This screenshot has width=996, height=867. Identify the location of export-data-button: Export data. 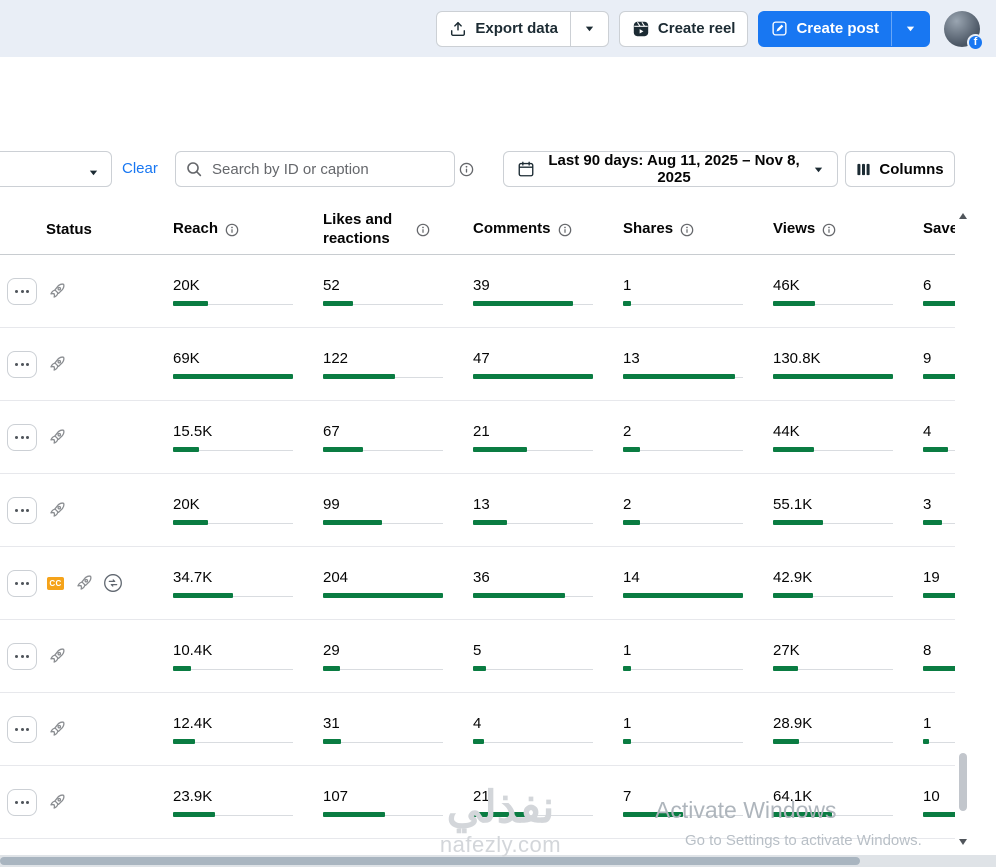
(503, 29).